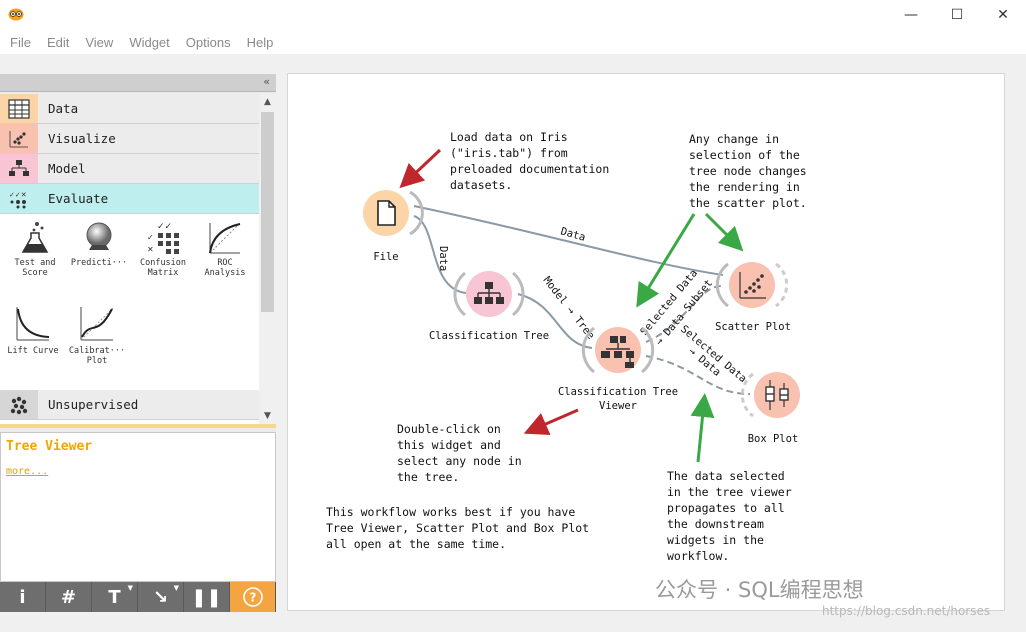 The width and height of the screenshot is (1026, 632). Describe the element at coordinates (773, 439) in the screenshot. I see `node-label-box-plot: Box Plot` at that location.